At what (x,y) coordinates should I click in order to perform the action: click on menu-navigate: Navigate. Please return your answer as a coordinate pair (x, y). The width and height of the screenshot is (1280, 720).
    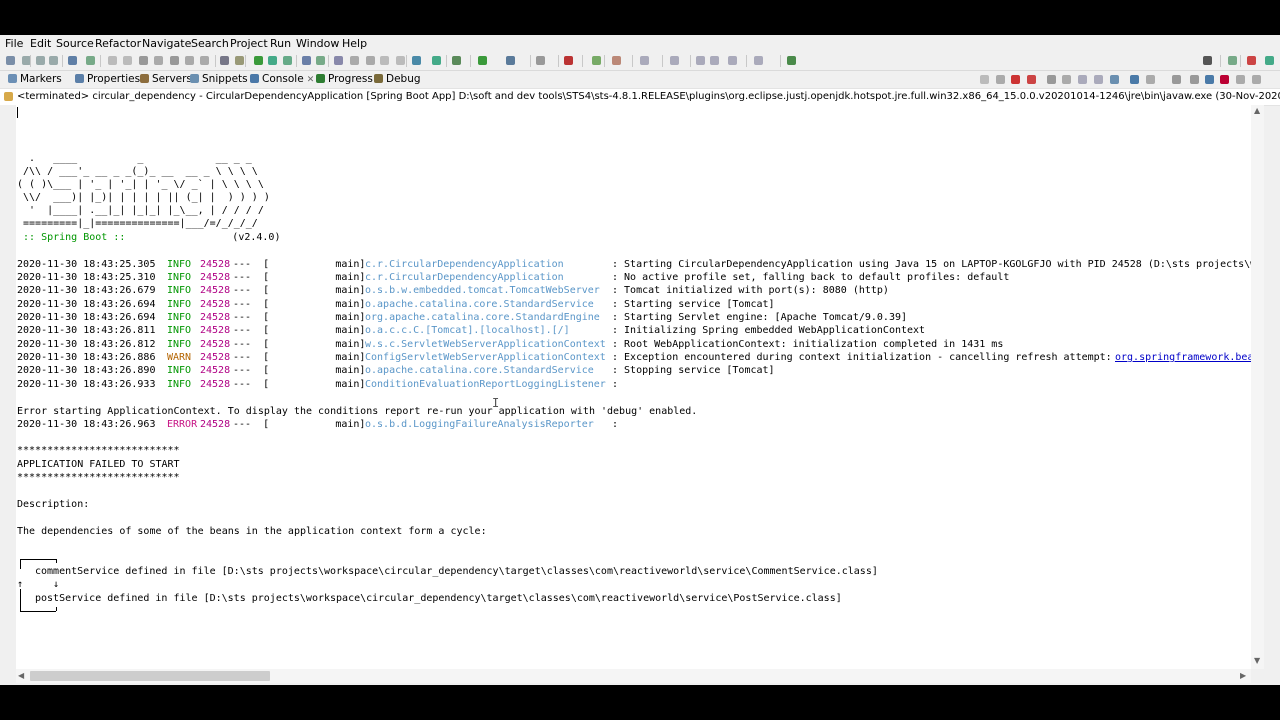
    Looking at the image, I should click on (166, 43).